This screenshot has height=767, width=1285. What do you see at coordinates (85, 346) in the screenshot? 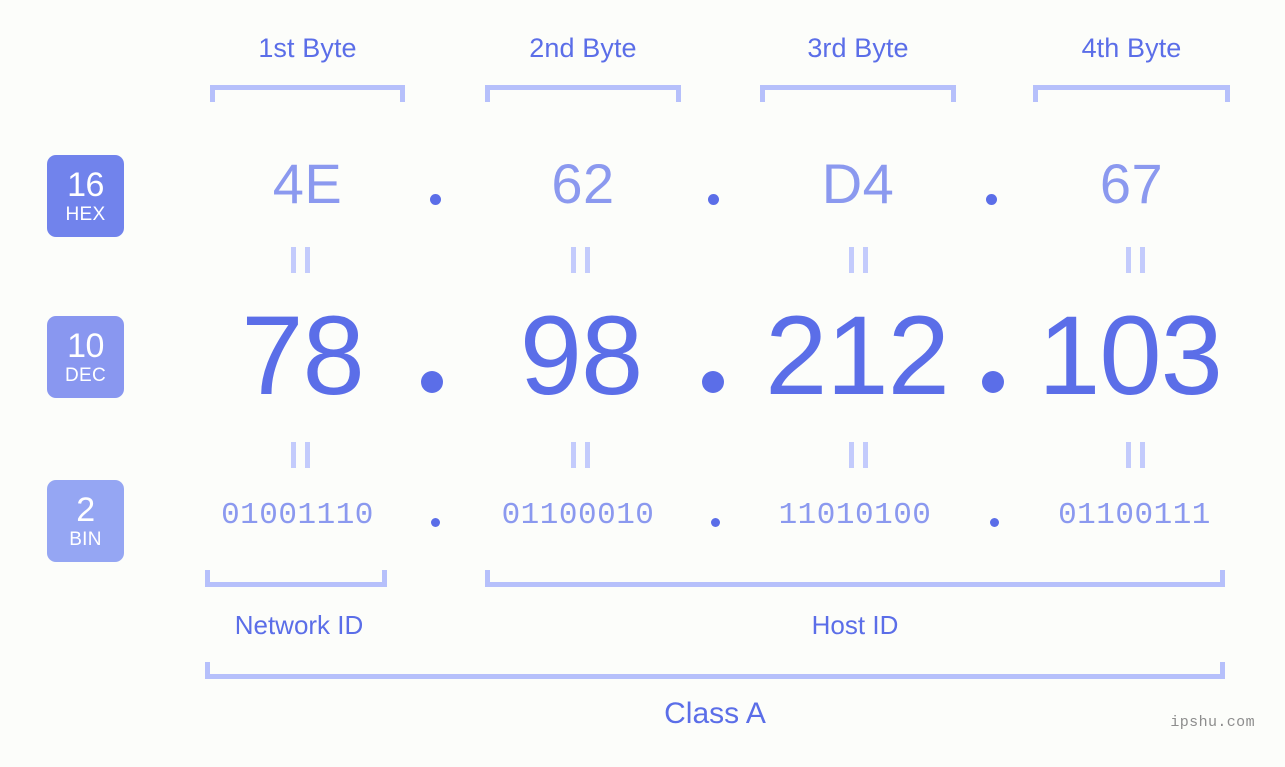
I see `base-badge-dec-number: 10` at bounding box center [85, 346].